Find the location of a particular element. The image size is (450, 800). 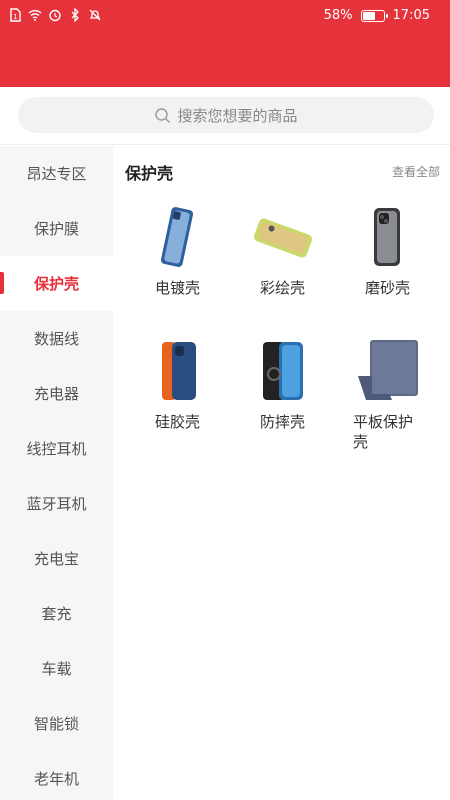

sidebar-item-label: 老年机 is located at coordinates (56, 779).